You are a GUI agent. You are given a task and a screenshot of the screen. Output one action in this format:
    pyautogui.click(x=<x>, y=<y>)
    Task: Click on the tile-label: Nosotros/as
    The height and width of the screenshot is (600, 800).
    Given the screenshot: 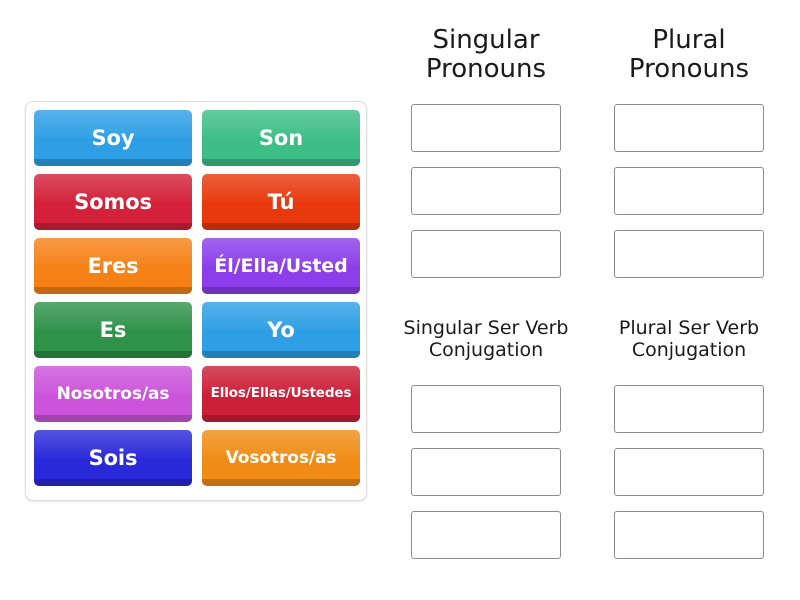 What is the action you would take?
    pyautogui.click(x=113, y=393)
    